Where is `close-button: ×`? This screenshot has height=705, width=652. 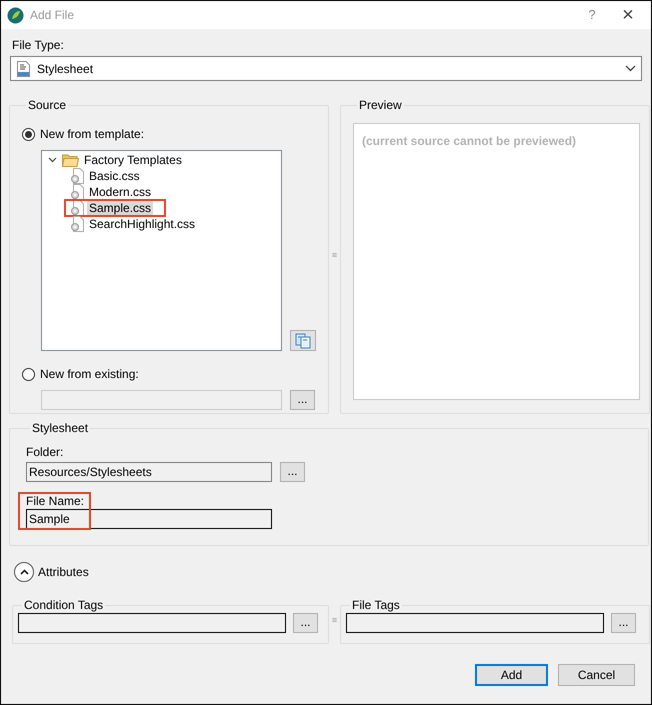 close-button: × is located at coordinates (628, 15).